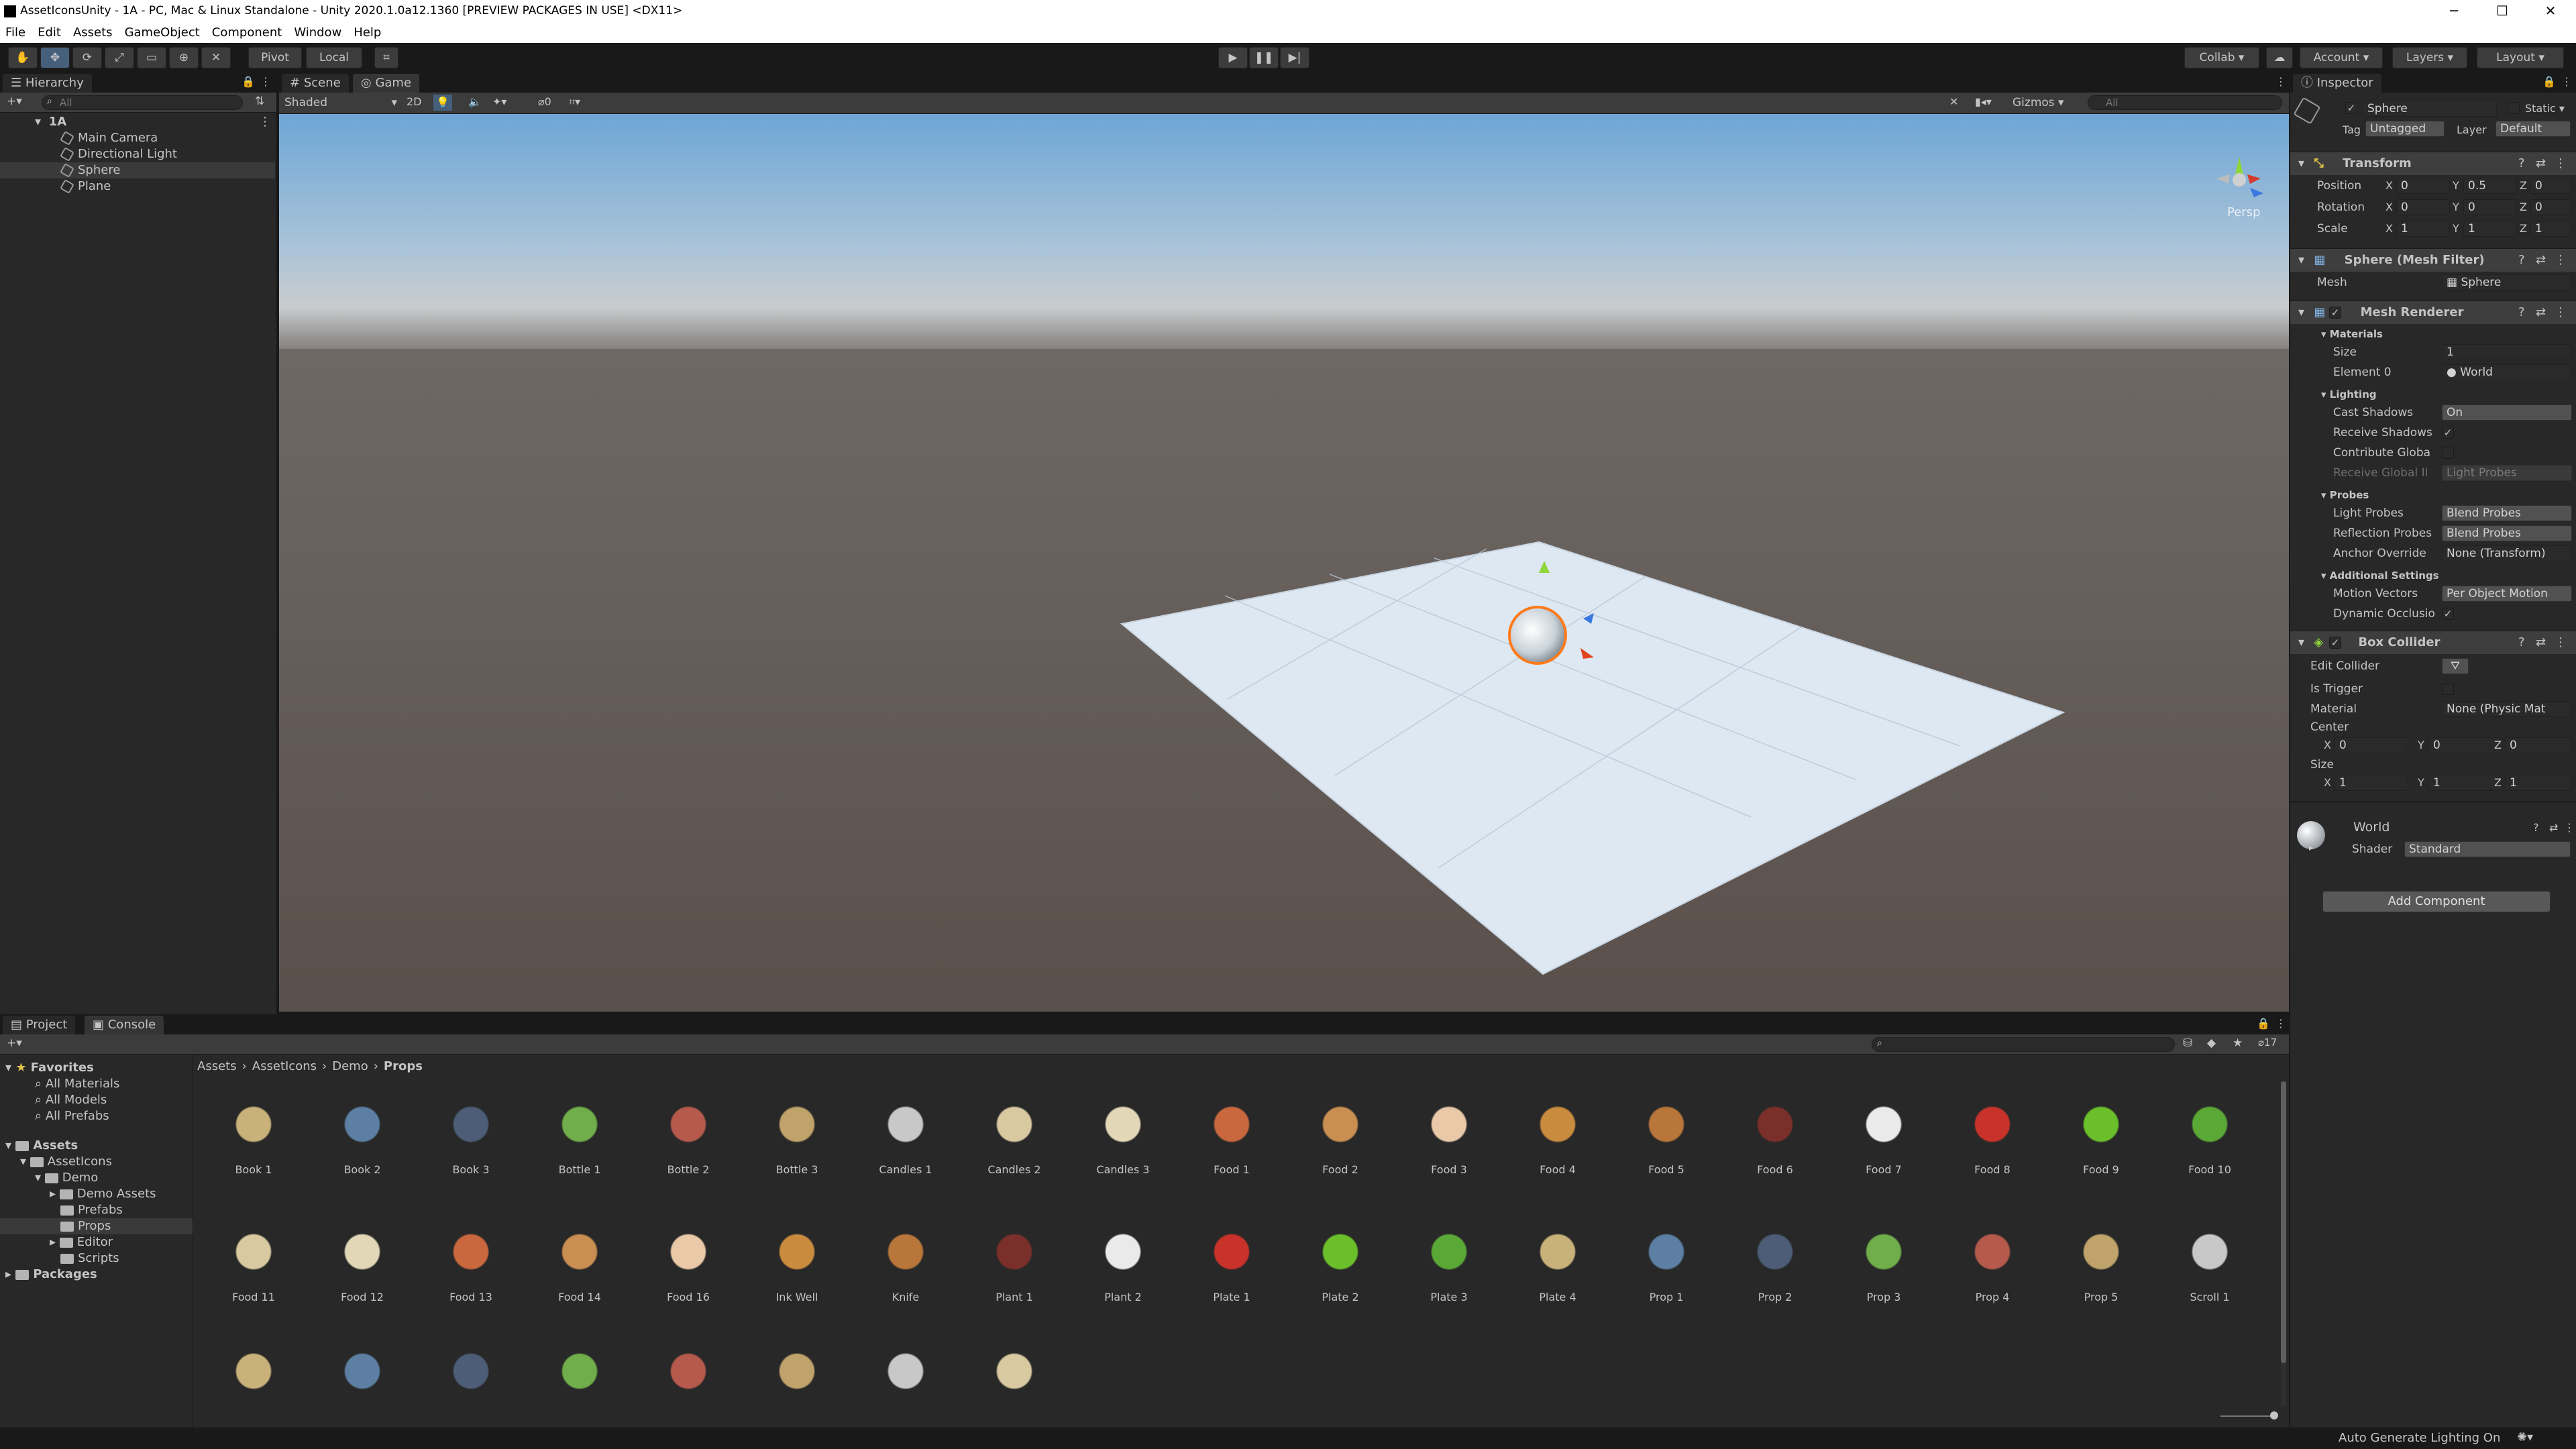 The image size is (2576, 1449). Describe the element at coordinates (2371, 745) in the screenshot. I see `center-x-field: 0` at that location.